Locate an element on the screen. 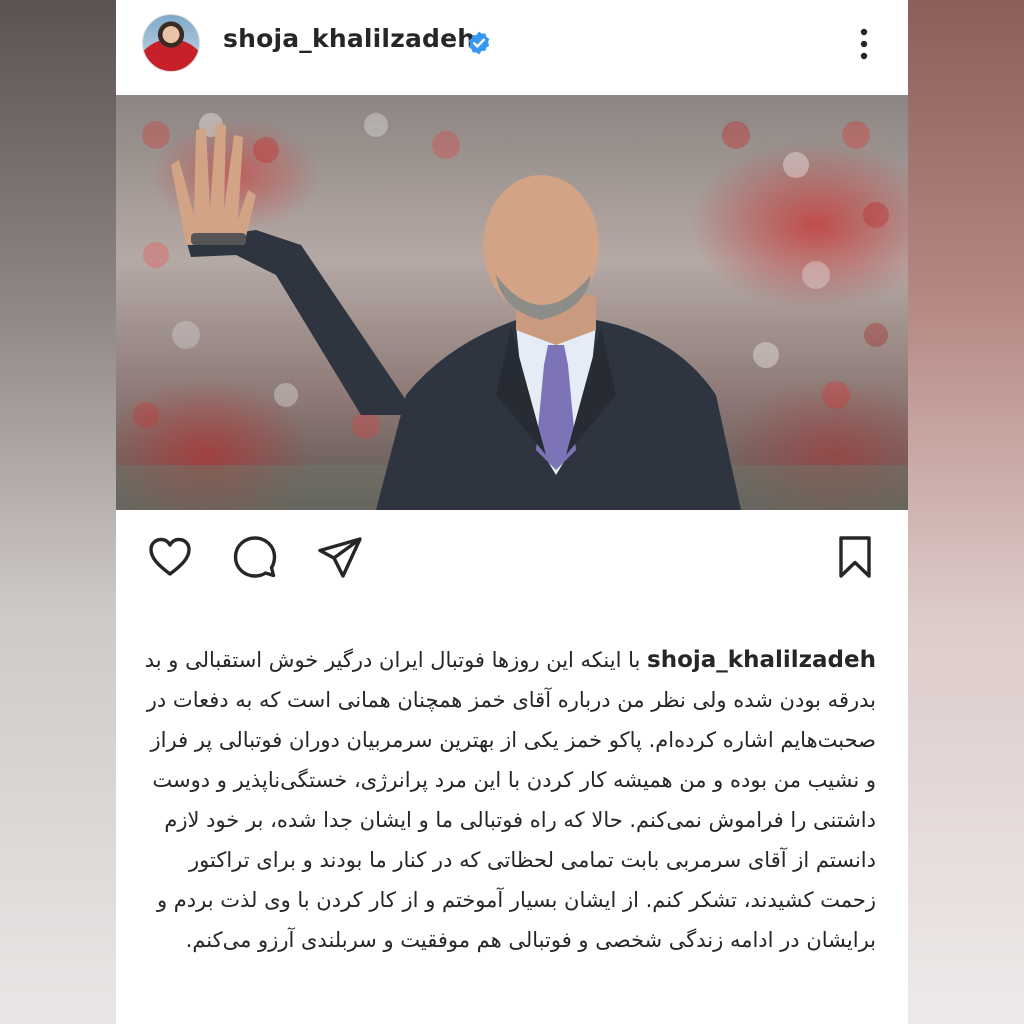 The height and width of the screenshot is (1024, 1024). send-icon is located at coordinates (340, 557).